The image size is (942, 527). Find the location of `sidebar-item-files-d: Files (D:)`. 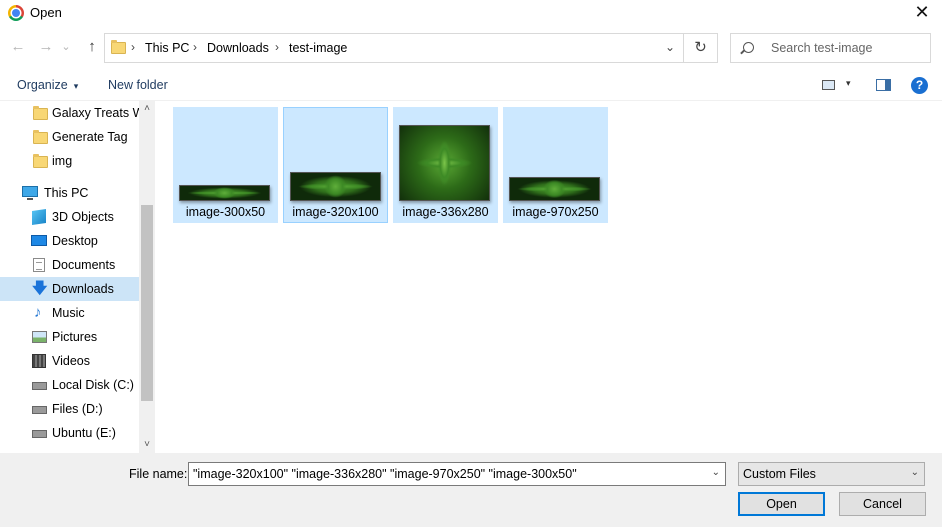

sidebar-item-files-d: Files (D:) is located at coordinates (69, 409).